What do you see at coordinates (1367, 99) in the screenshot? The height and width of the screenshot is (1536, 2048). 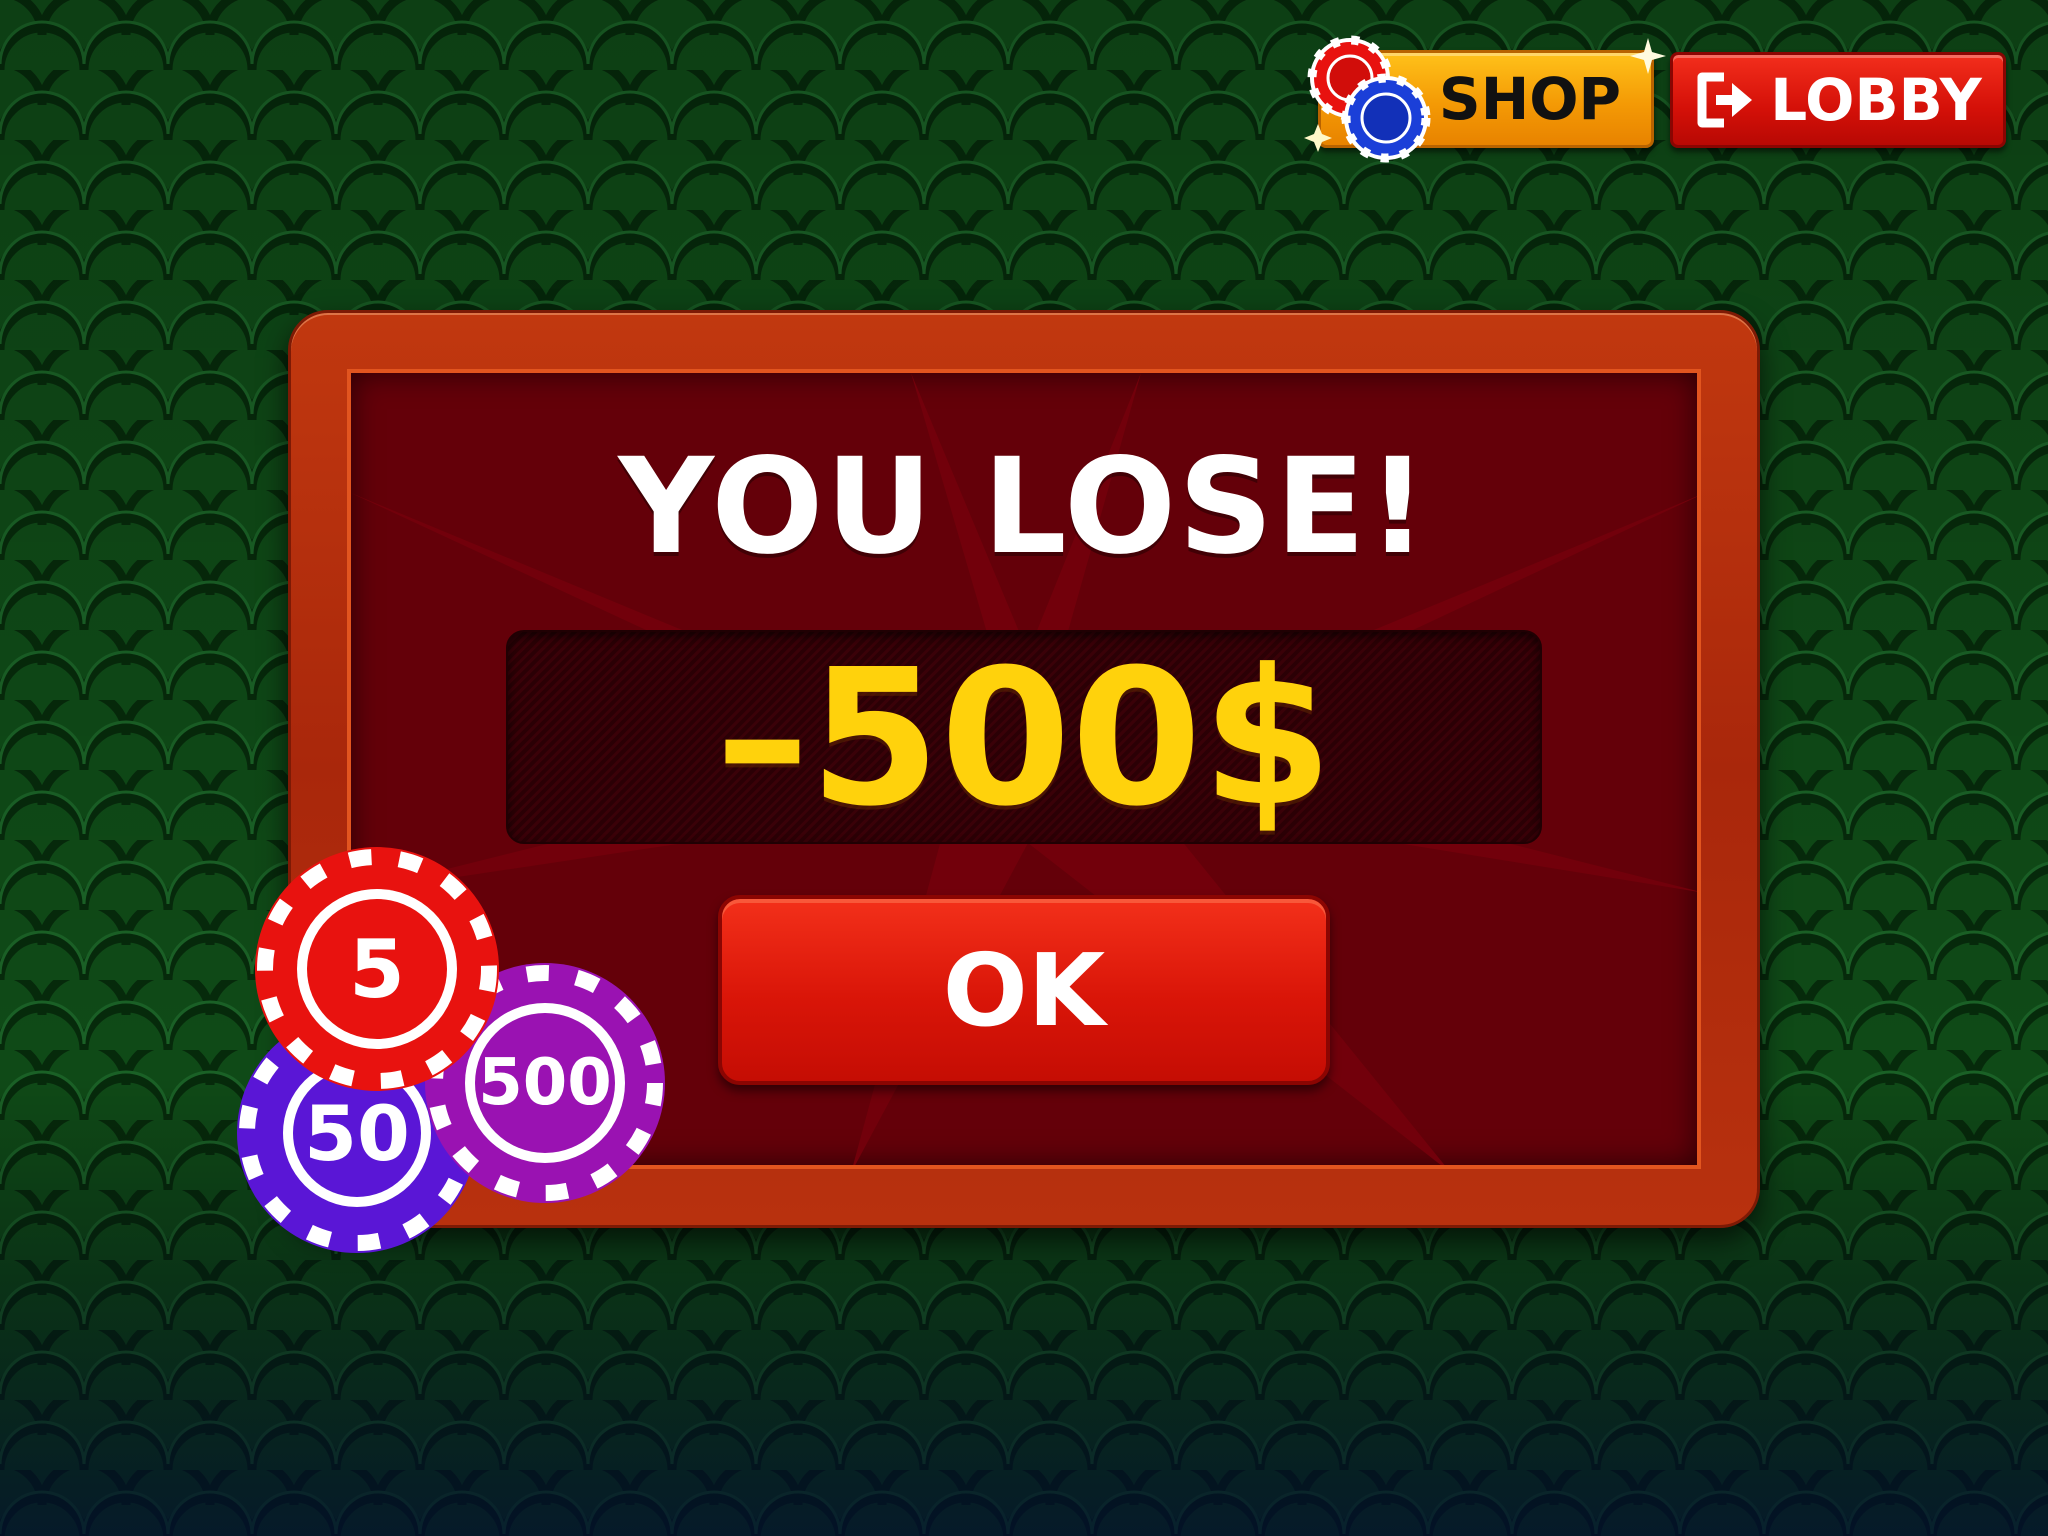 I see `poker-chips-icon` at bounding box center [1367, 99].